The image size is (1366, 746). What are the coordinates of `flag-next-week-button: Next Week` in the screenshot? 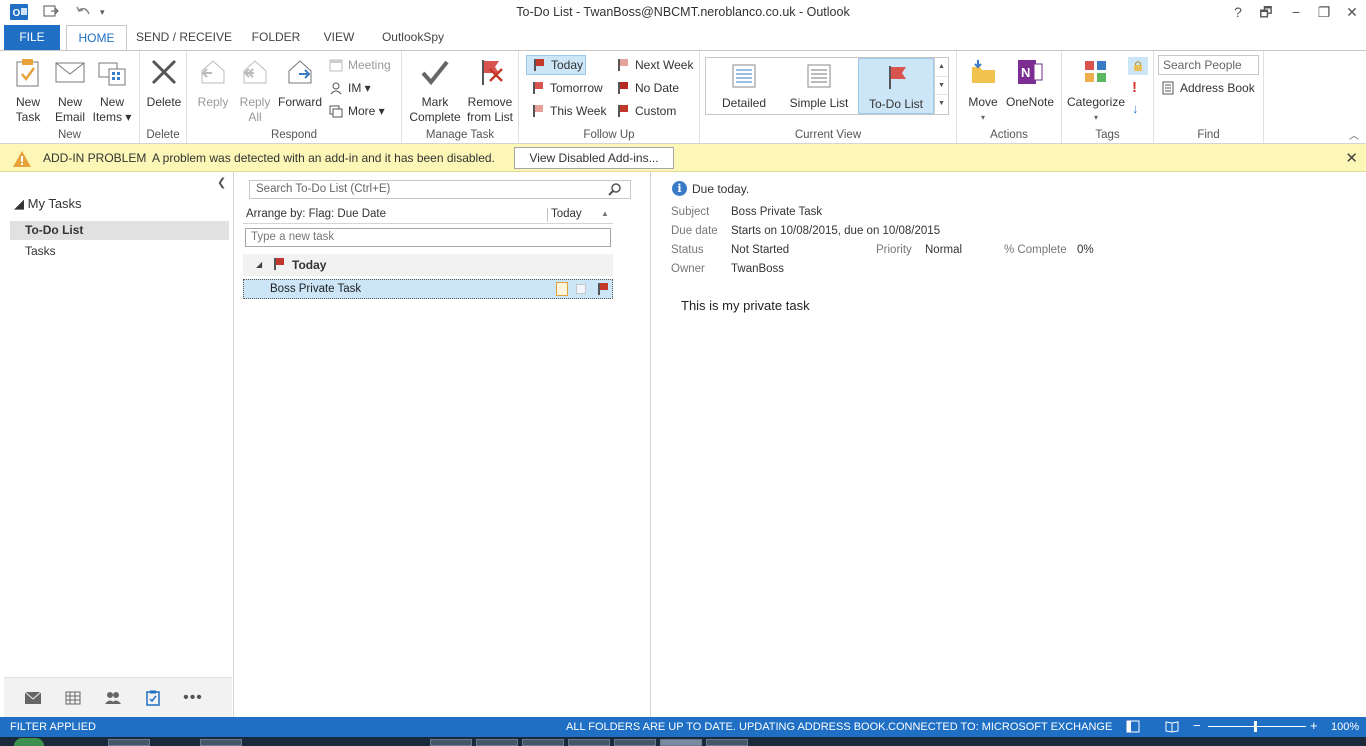 It's located at (654, 65).